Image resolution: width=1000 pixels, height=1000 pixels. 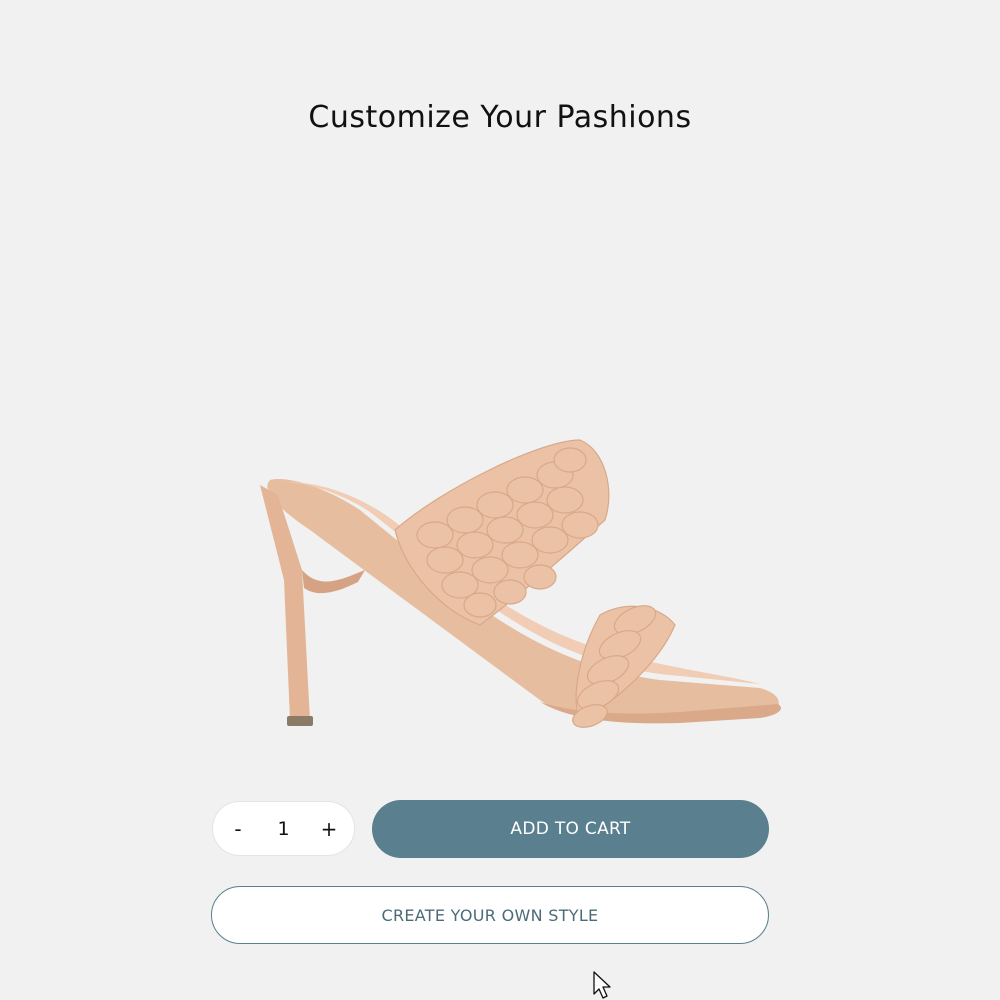 What do you see at coordinates (602, 985) in the screenshot?
I see `mouse-pointer-icon` at bounding box center [602, 985].